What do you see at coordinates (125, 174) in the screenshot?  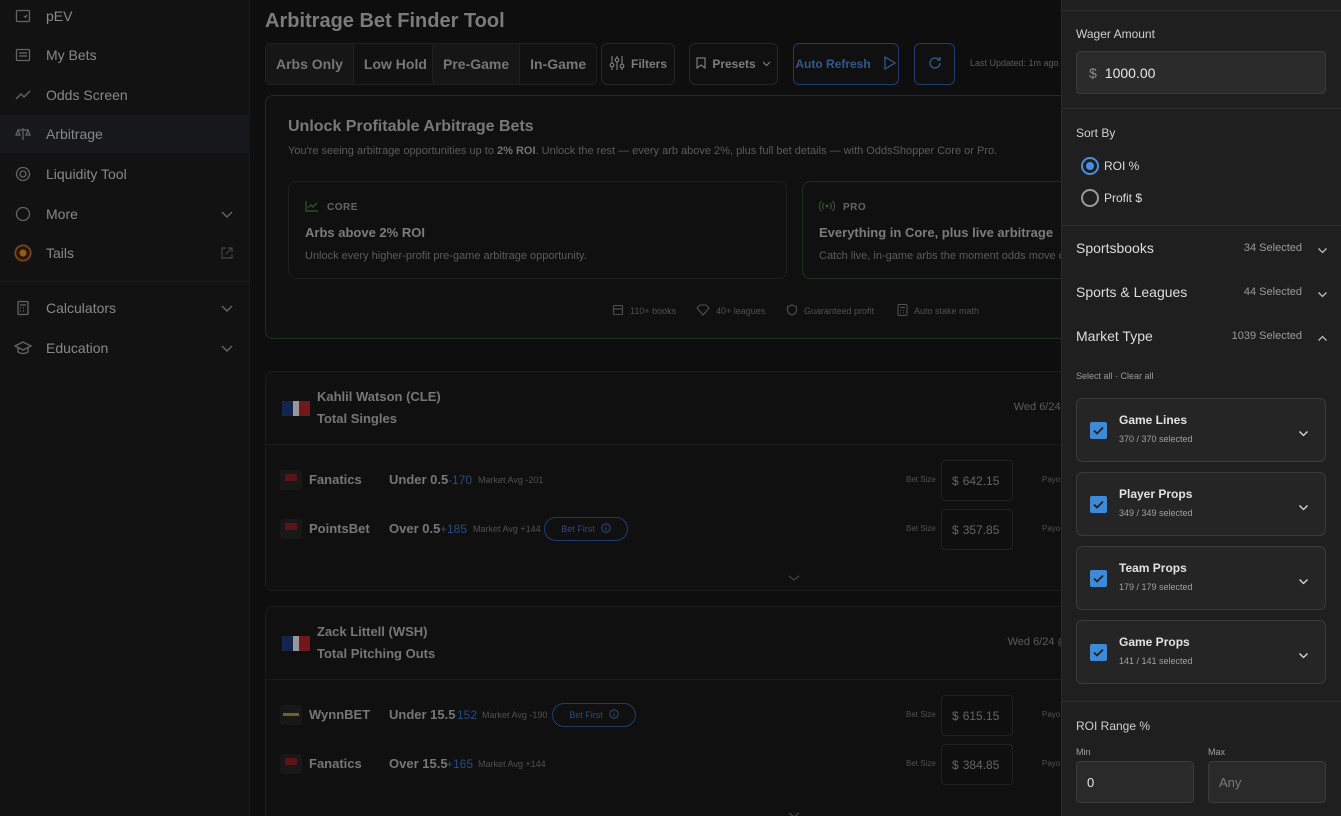 I see `sidebar-item-liquidity-tool: Liquidity Tool` at bounding box center [125, 174].